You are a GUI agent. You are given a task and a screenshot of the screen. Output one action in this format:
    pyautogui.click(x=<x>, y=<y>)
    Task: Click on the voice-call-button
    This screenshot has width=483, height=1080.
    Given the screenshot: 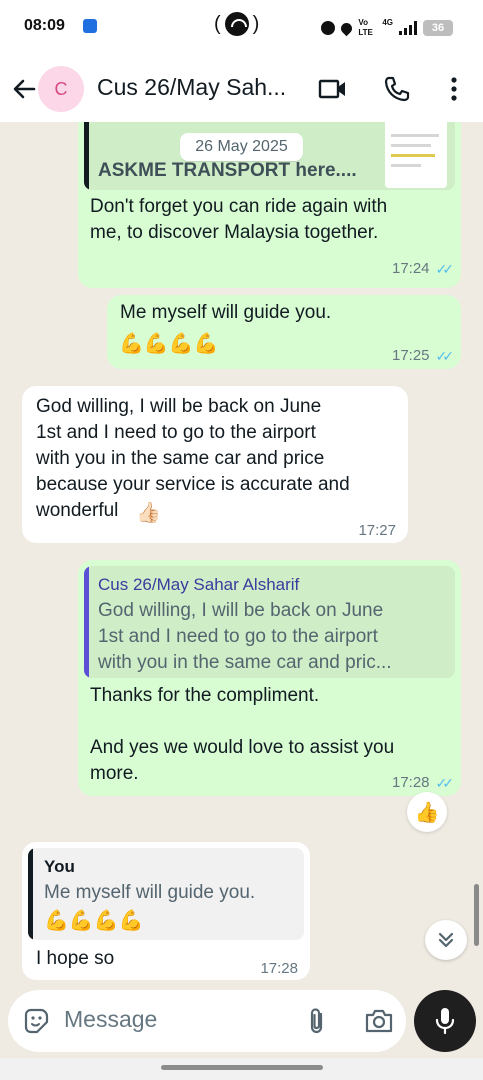 What is the action you would take?
    pyautogui.click(x=397, y=89)
    